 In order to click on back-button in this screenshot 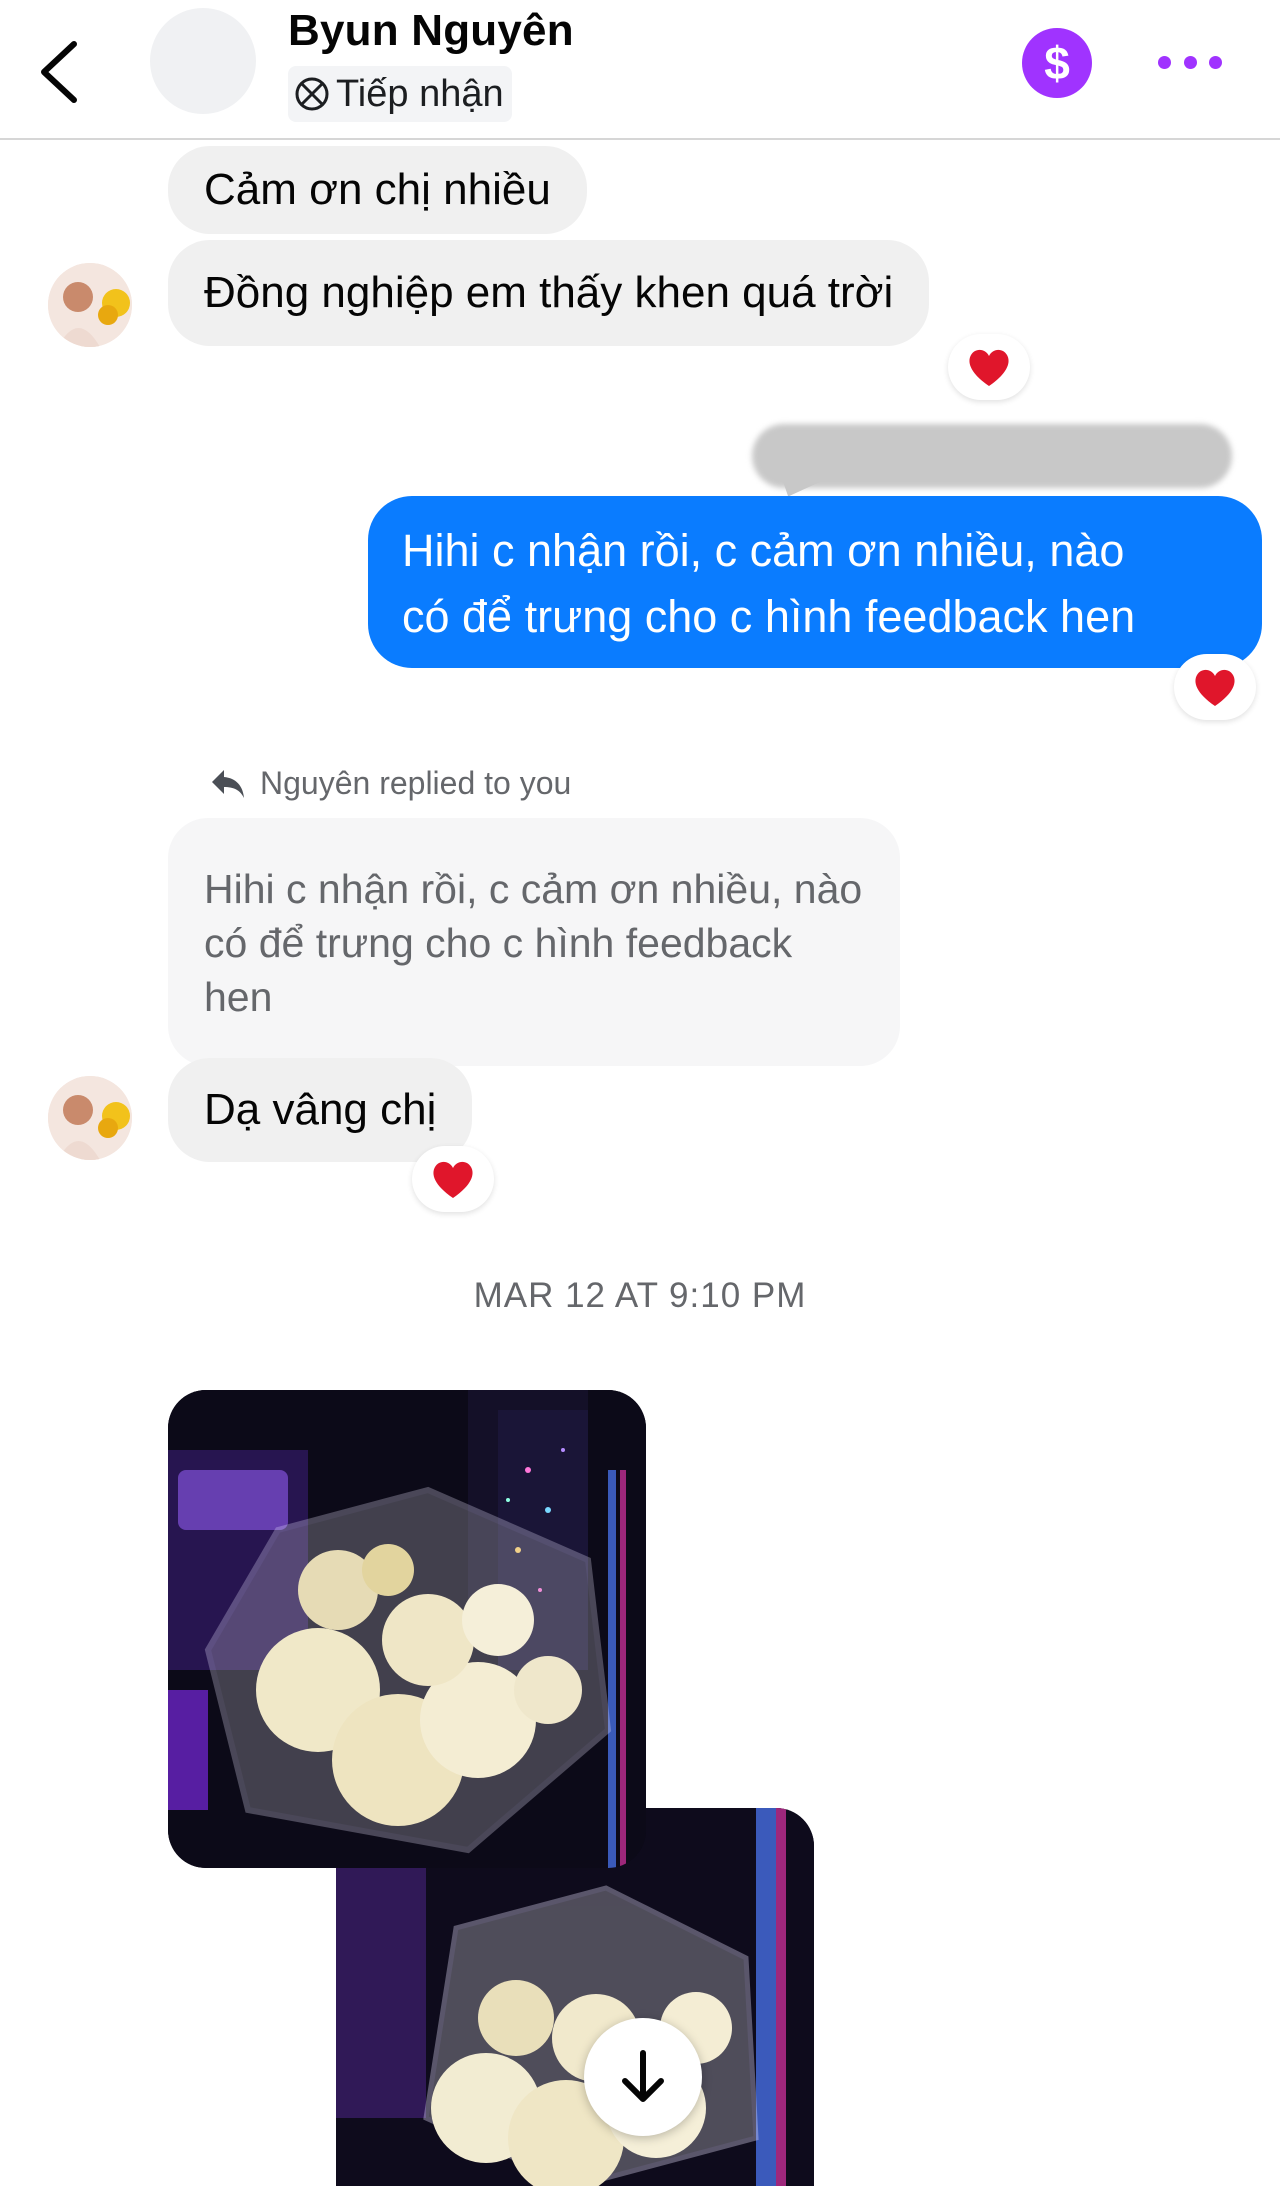, I will do `click(60, 71)`.